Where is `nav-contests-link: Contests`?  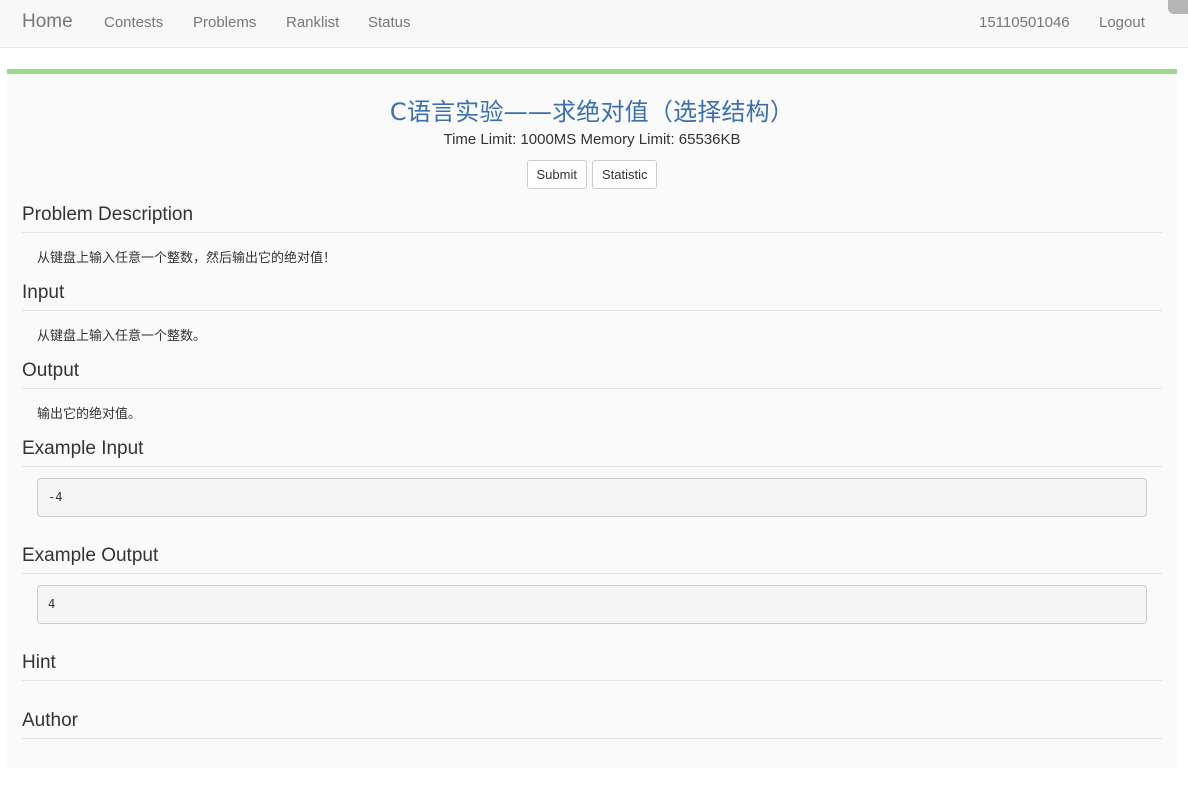 nav-contests-link: Contests is located at coordinates (133, 22).